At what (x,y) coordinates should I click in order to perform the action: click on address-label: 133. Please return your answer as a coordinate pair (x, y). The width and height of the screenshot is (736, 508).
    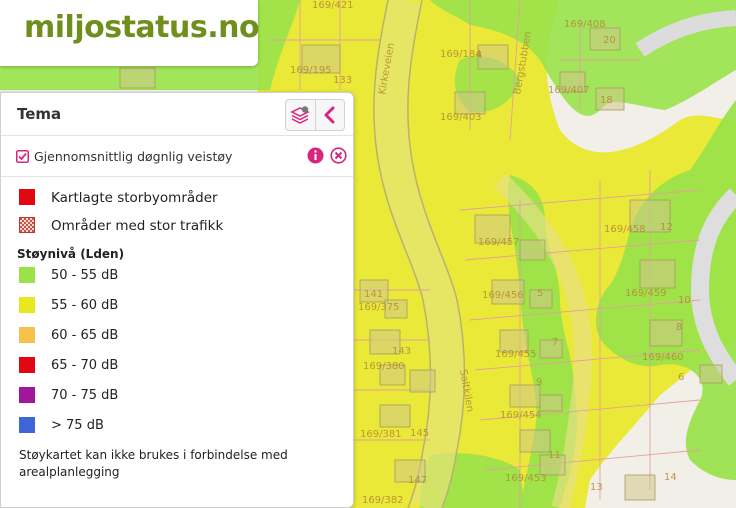
    Looking at the image, I should click on (342, 80).